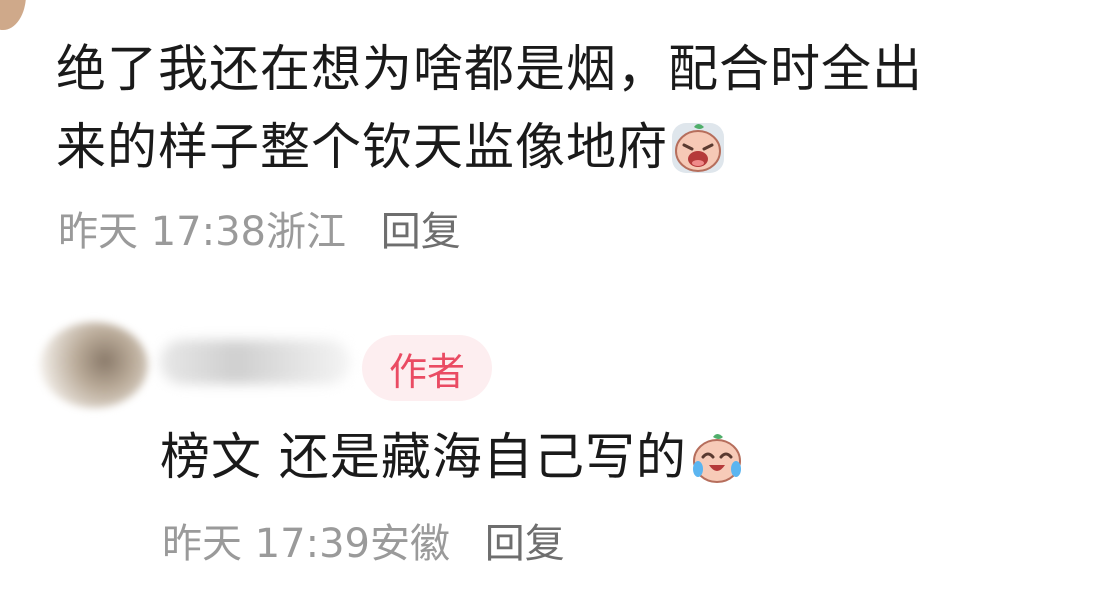 The width and height of the screenshot is (1120, 610). I want to click on comment-location: 安徽, so click(410, 544).